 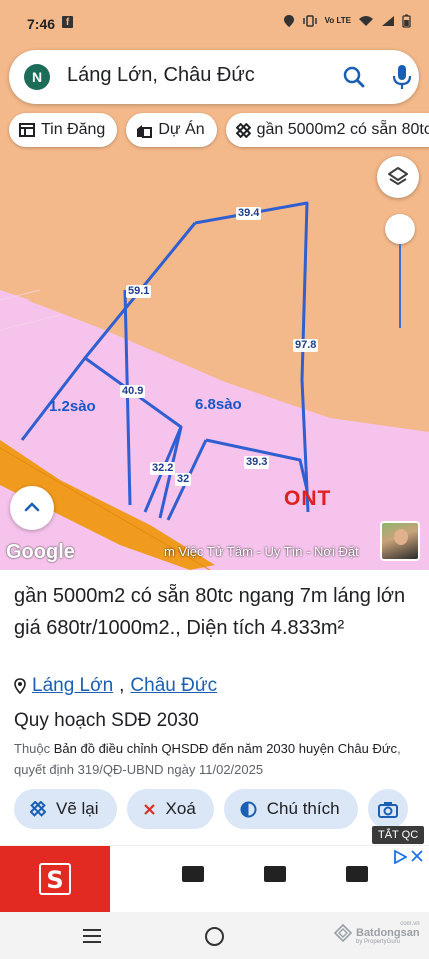 I want to click on legend-label: Chú thích, so click(x=303, y=808).